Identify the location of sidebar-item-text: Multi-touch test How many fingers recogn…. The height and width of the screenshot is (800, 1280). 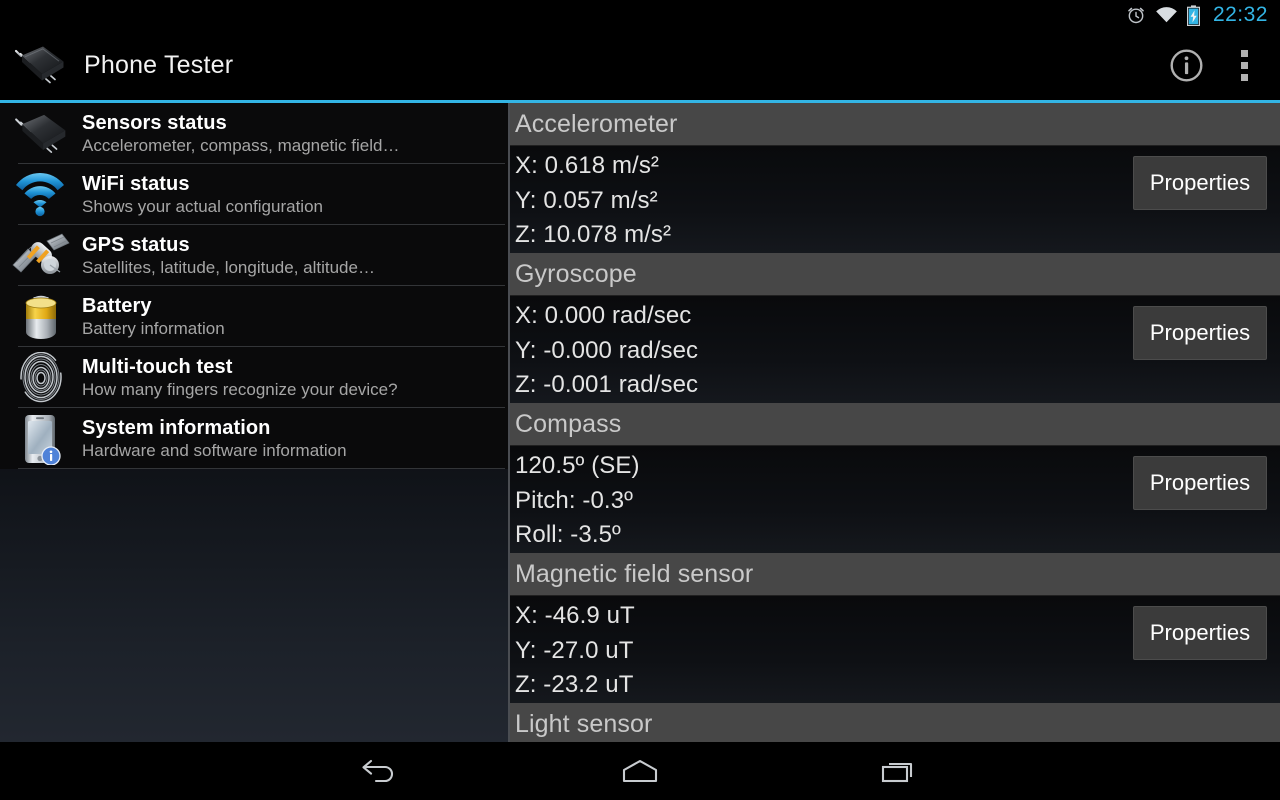
(240, 378).